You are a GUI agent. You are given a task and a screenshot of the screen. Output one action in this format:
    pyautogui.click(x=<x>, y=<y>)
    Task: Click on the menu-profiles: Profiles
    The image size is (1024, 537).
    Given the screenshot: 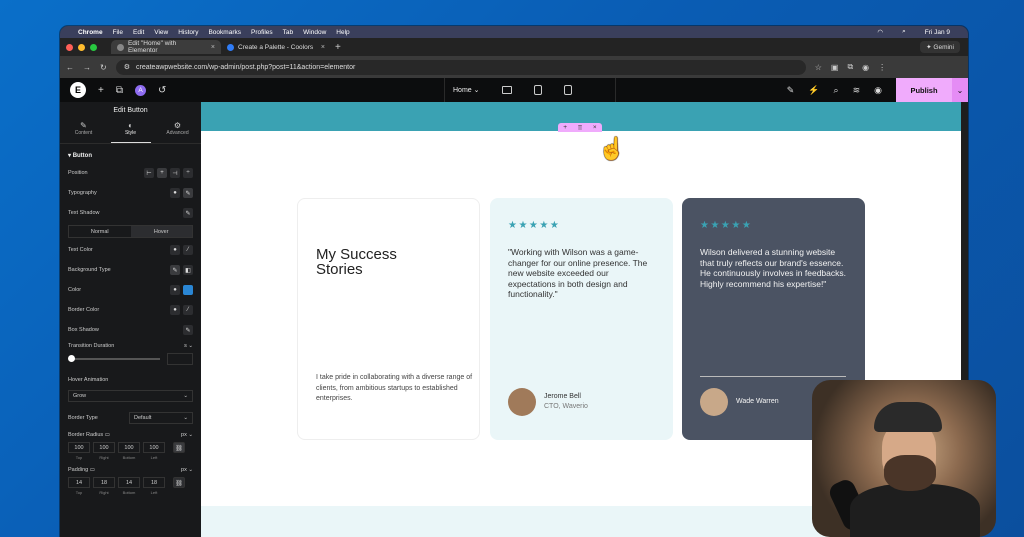 What is the action you would take?
    pyautogui.click(x=262, y=32)
    